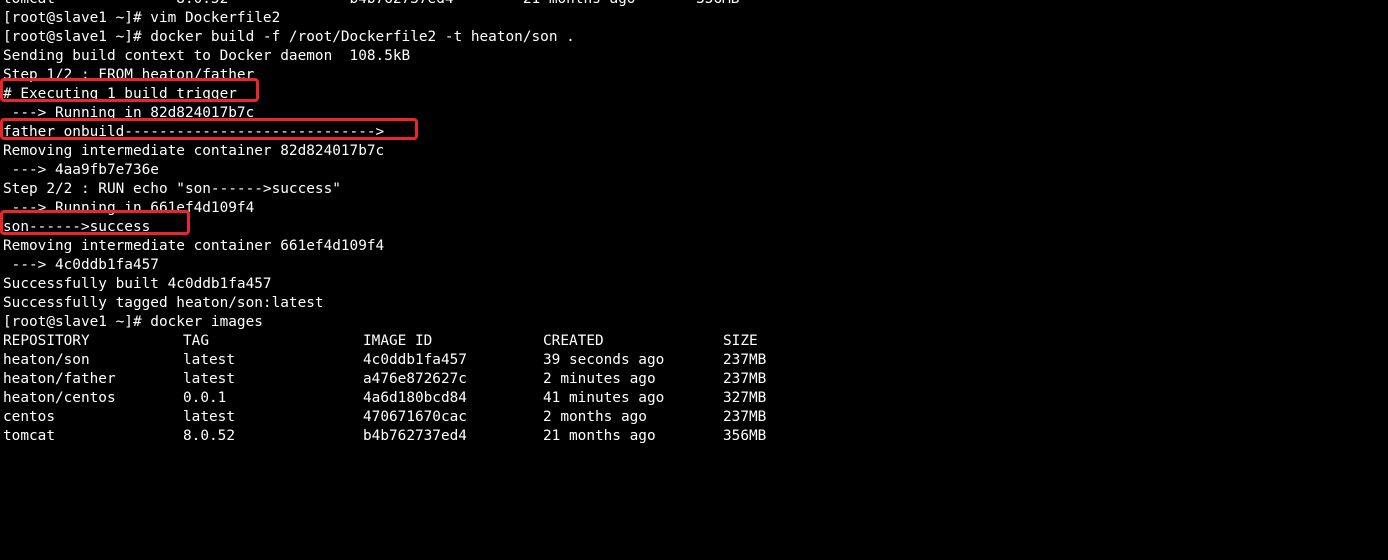 The image size is (1388, 560). What do you see at coordinates (595, 417) in the screenshot?
I see `cell-created: 2 months ago` at bounding box center [595, 417].